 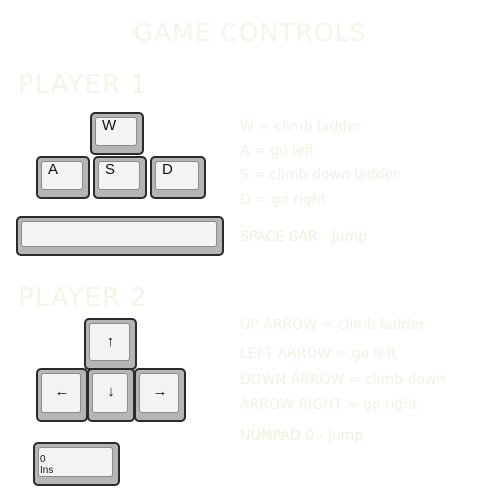 What do you see at coordinates (250, 32) in the screenshot?
I see `page-title: GAME CONTROLS` at bounding box center [250, 32].